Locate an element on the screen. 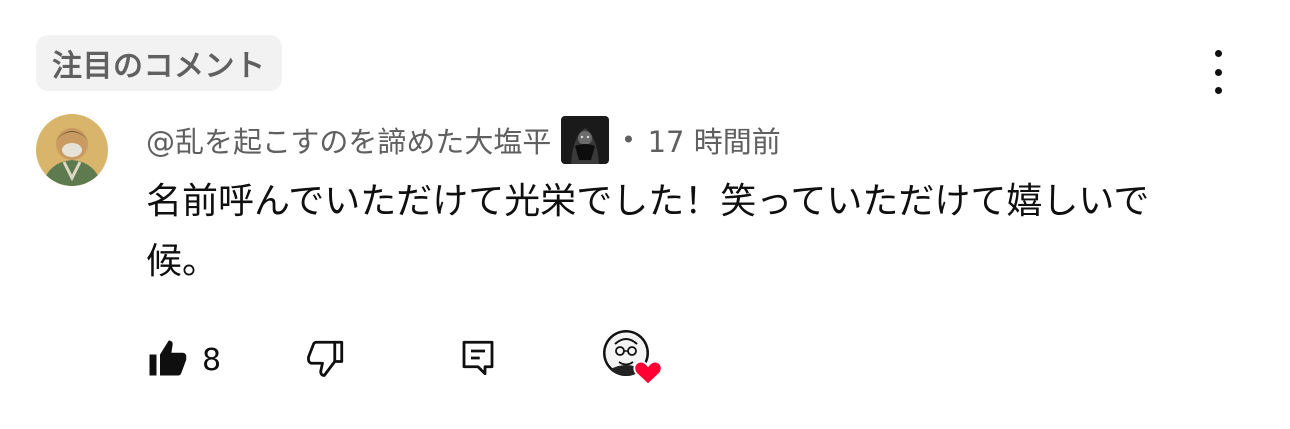 This screenshot has height=429, width=1290. like-button: 8 is located at coordinates (183, 360).